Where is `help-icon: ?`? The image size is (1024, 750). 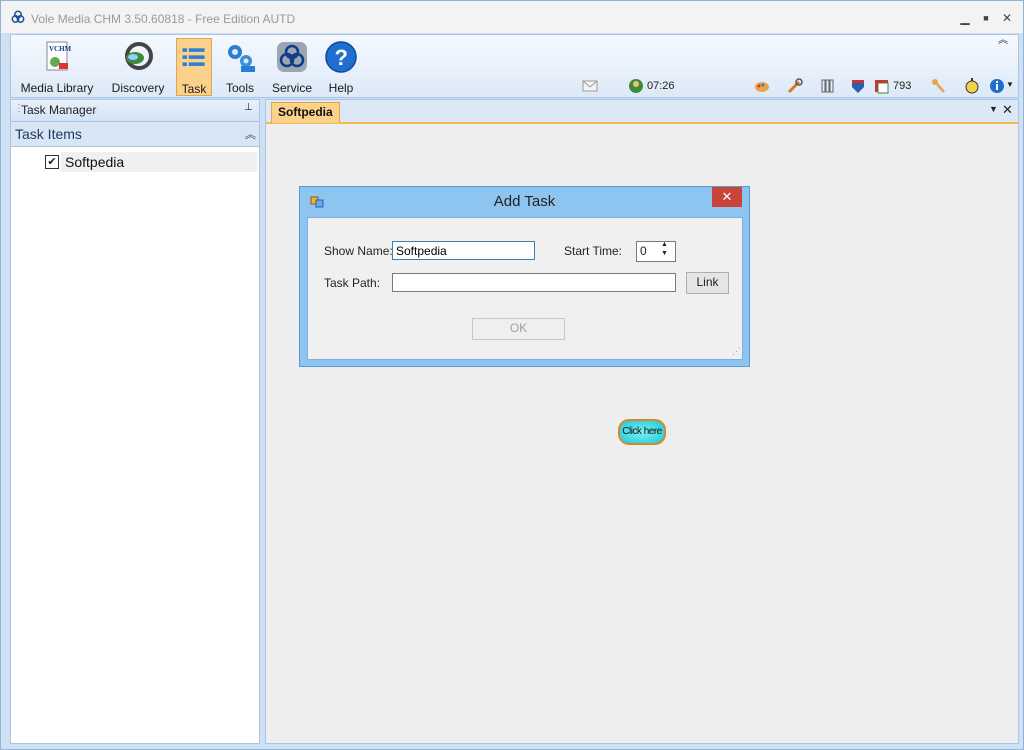 help-icon: ? is located at coordinates (341, 57).